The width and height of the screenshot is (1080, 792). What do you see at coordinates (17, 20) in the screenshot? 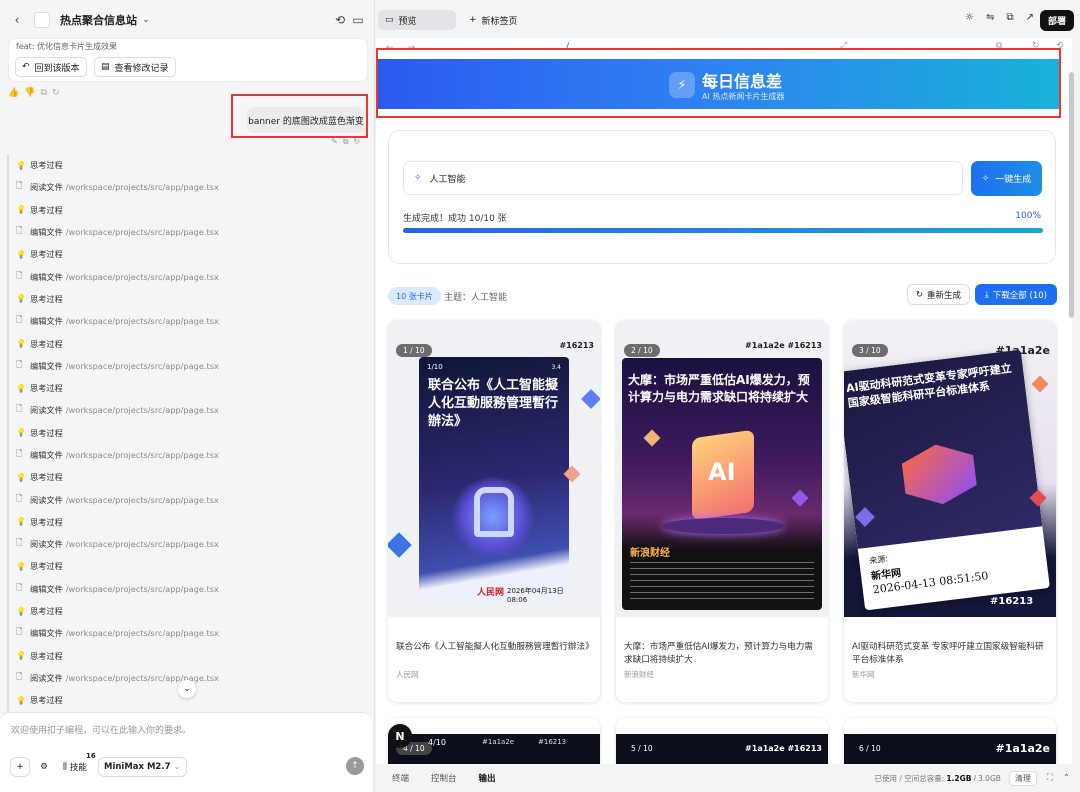
I see `back-icon: ‹` at bounding box center [17, 20].